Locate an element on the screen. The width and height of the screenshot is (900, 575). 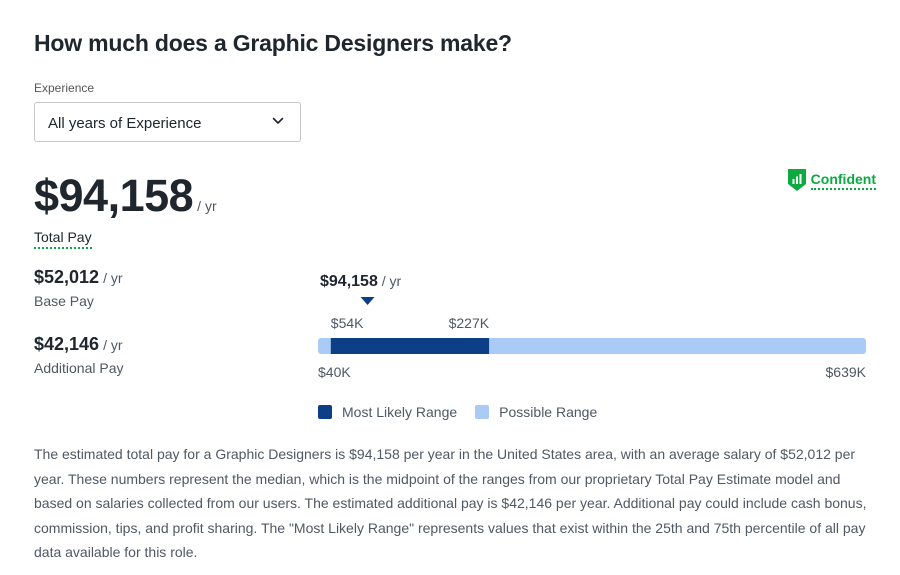
median-value: $94,158 is located at coordinates (349, 281).